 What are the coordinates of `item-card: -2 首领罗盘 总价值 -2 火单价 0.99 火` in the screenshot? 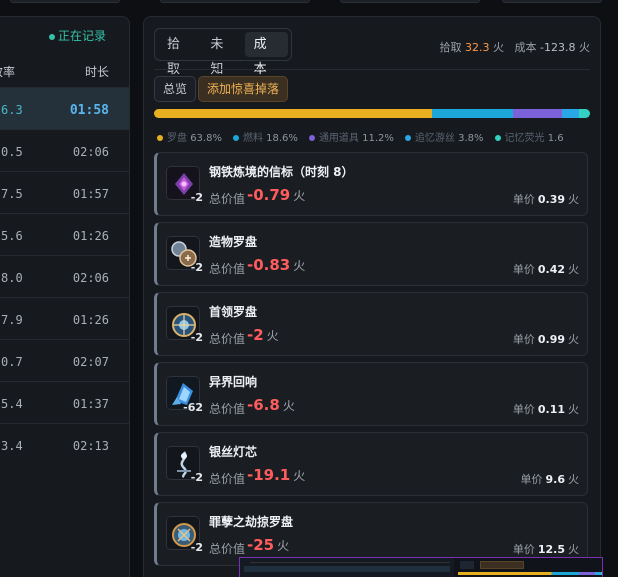 It's located at (371, 324).